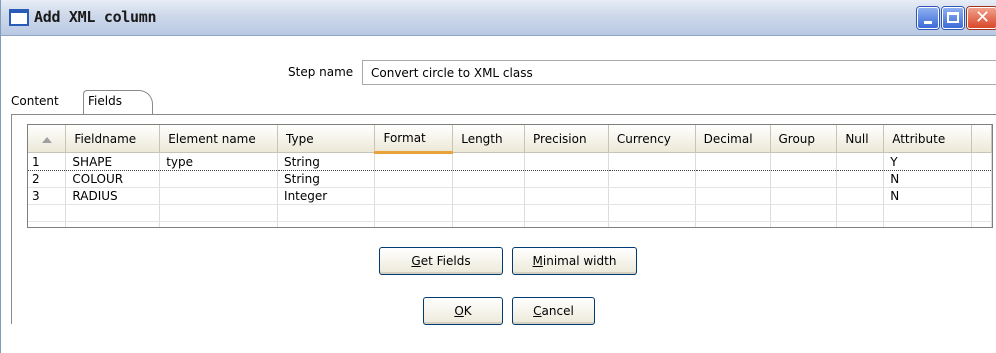  I want to click on table-cell: Y, so click(927, 161).